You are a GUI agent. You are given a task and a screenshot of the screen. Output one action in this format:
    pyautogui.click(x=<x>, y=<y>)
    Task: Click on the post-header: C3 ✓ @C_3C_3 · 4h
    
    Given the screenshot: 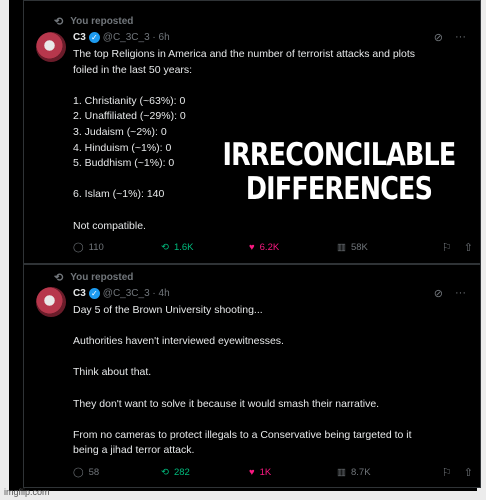 What is the action you would take?
    pyautogui.click(x=121, y=293)
    